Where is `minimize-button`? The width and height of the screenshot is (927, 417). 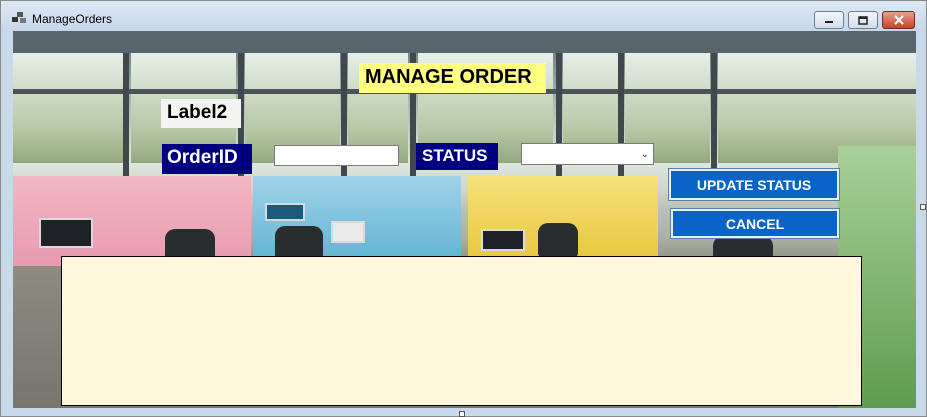 minimize-button is located at coordinates (829, 20).